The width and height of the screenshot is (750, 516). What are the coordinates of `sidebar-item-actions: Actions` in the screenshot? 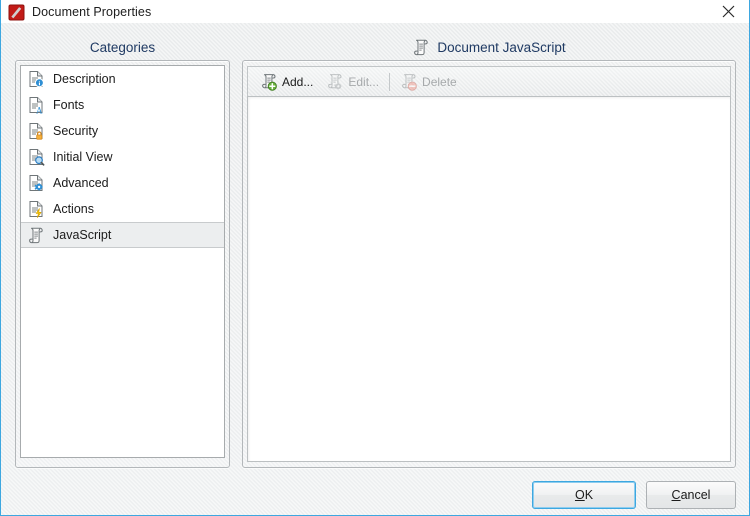 It's located at (122, 209).